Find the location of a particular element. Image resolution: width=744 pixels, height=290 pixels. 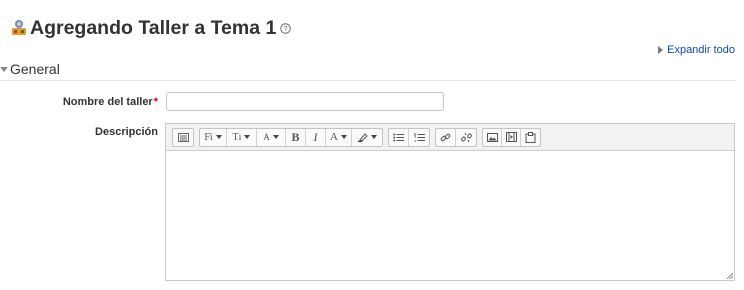

font-size-button: Tı is located at coordinates (242, 137).